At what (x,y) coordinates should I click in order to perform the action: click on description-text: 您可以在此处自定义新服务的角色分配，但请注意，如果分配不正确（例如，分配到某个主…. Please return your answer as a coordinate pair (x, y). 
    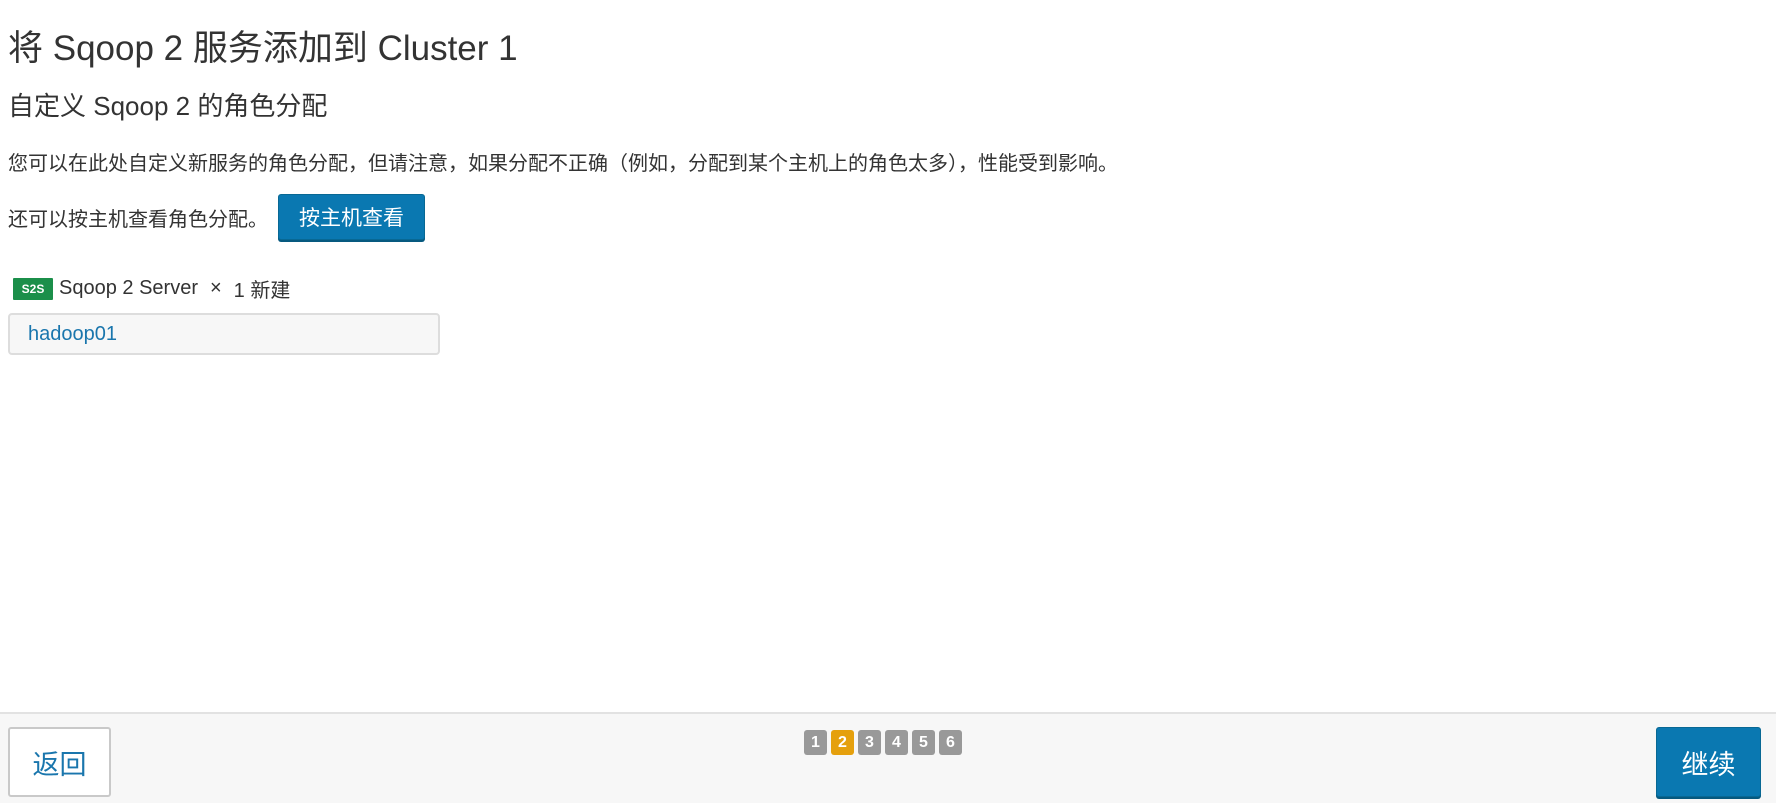
    Looking at the image, I should click on (563, 164).